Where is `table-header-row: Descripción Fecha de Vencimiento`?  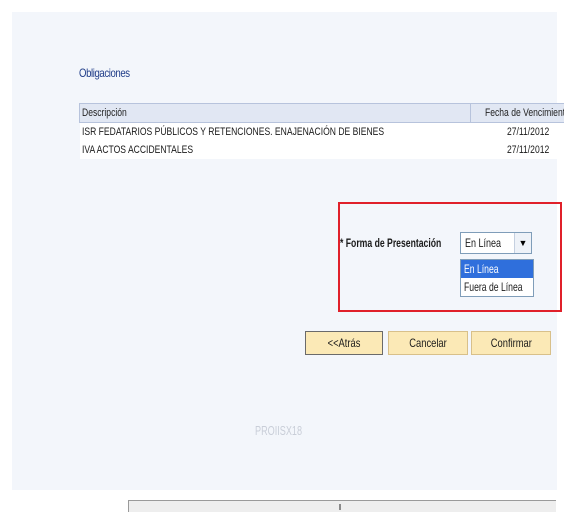 table-header-row: Descripción Fecha de Vencimiento is located at coordinates (321, 113).